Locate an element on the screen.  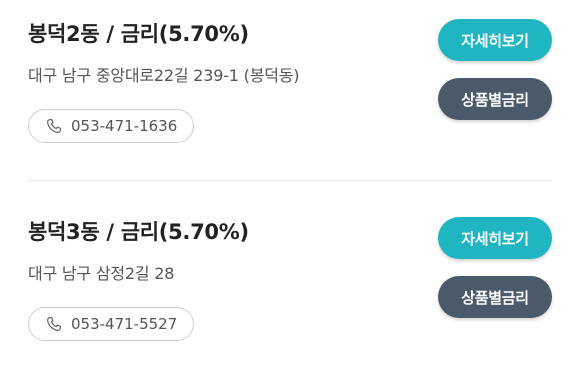
branch-title: 봉덕3동 / 금리(5.70%) is located at coordinates (138, 232).